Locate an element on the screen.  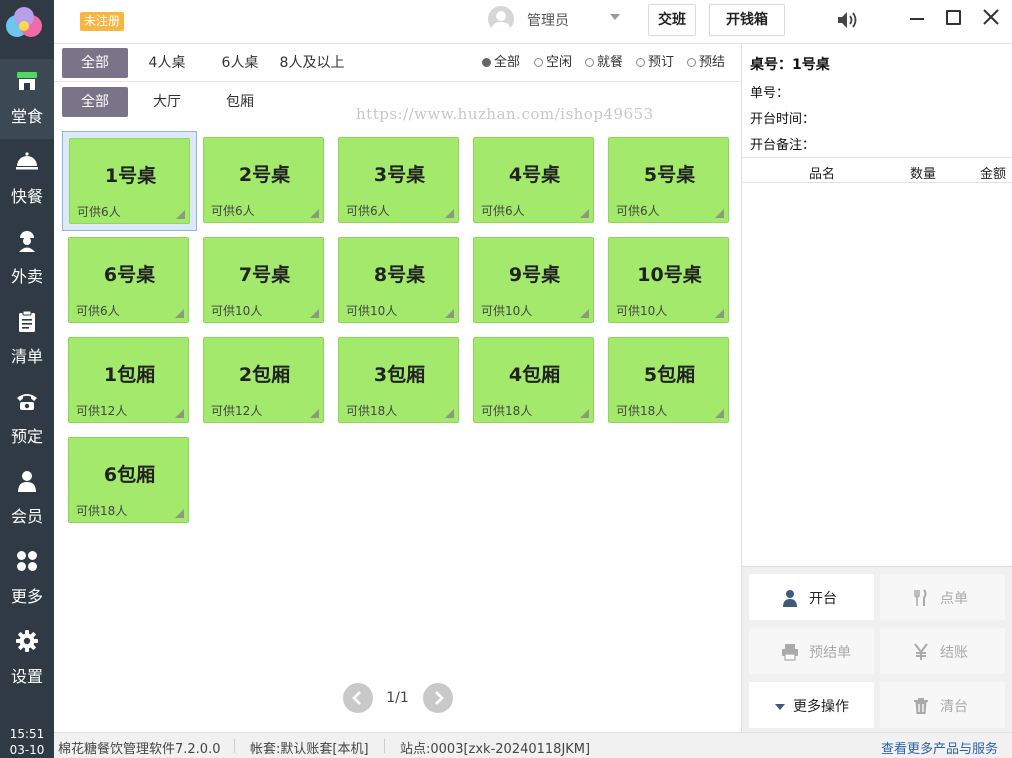
table-card-slot: 8号桌 可供10人 is located at coordinates (399, 281).